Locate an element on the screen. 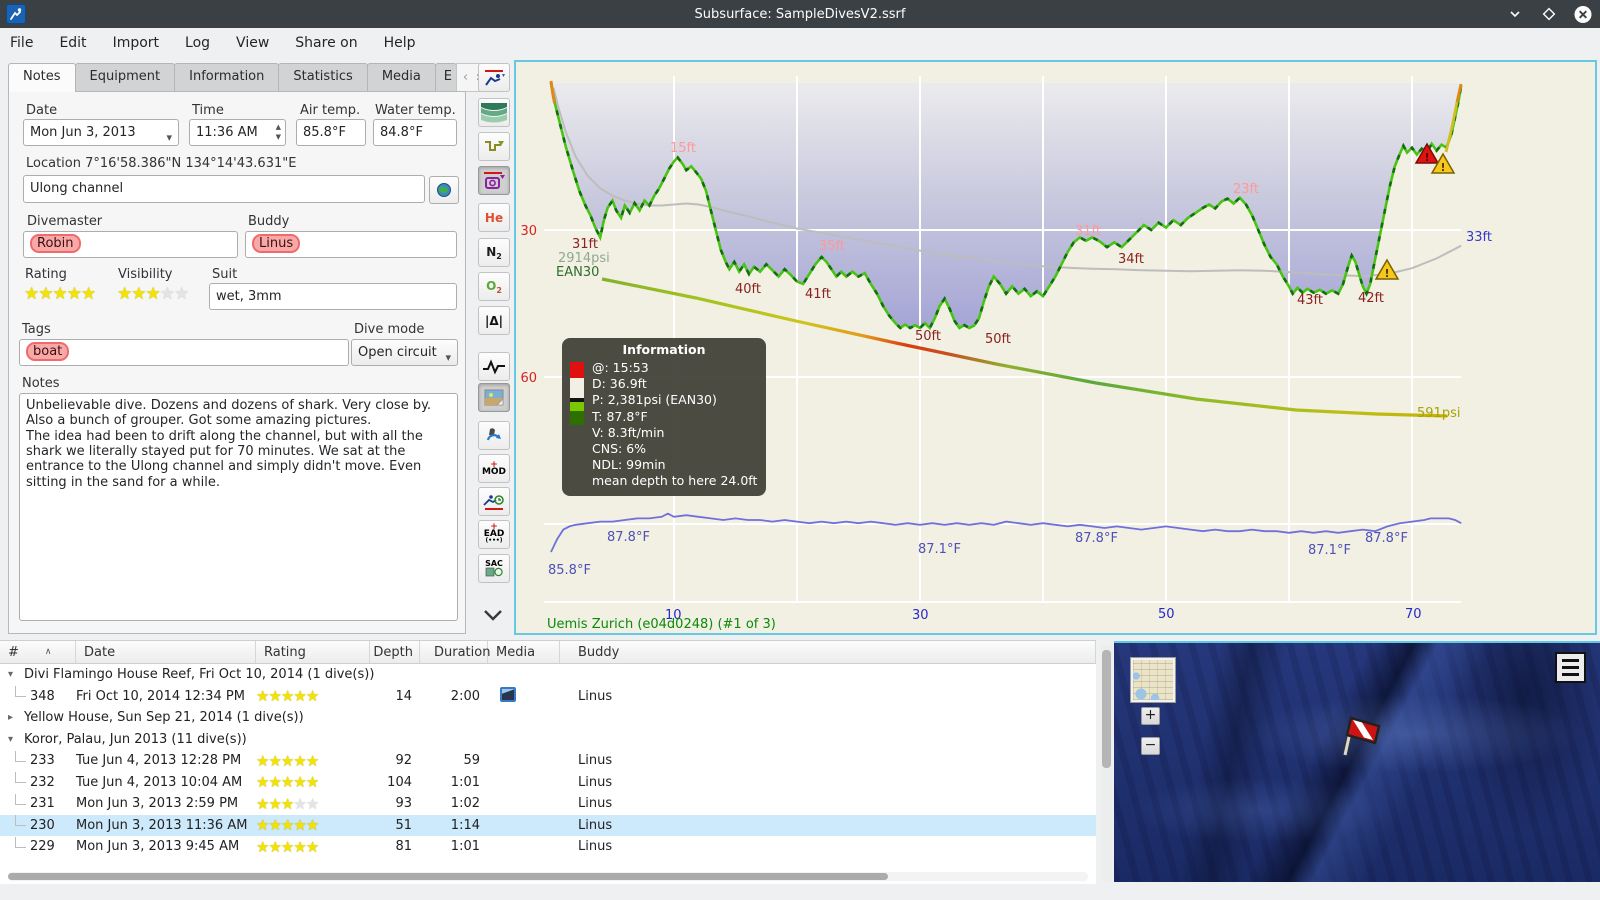 The height and width of the screenshot is (900, 1600). dive-duration: 2:00 is located at coordinates (465, 696).